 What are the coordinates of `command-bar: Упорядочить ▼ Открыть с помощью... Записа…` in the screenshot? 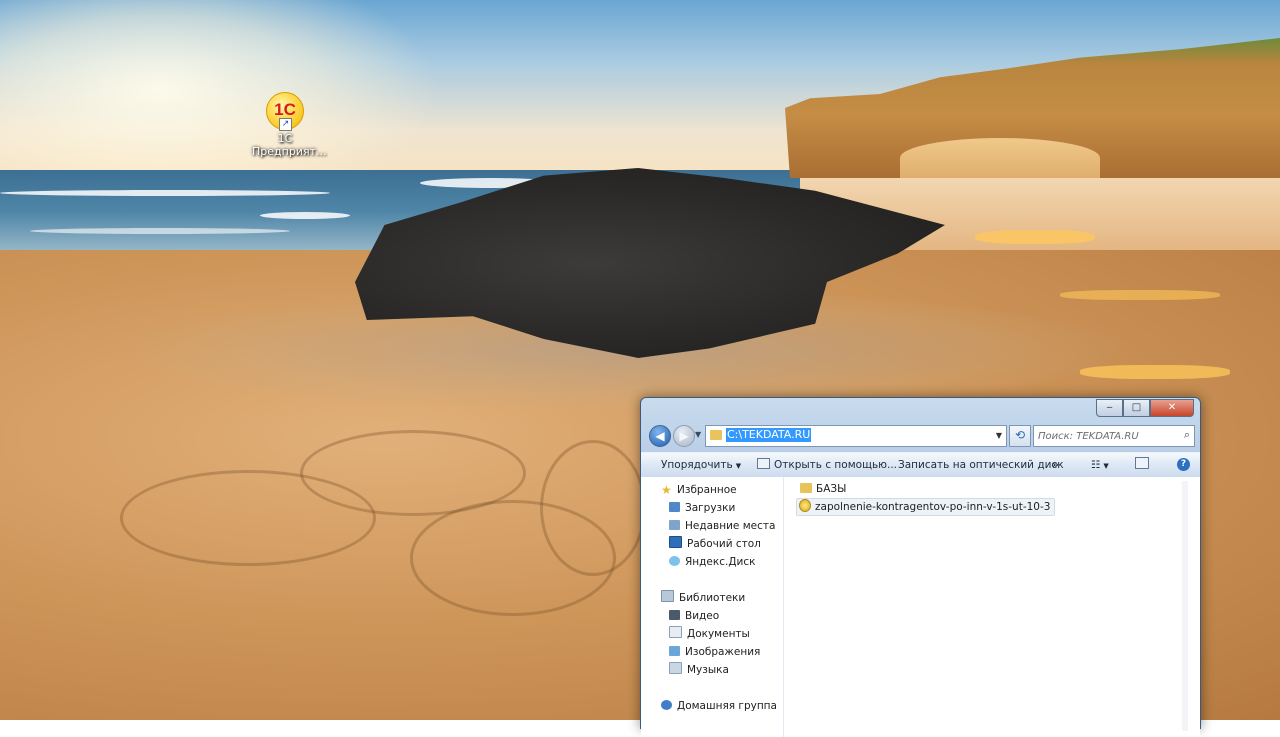 It's located at (920, 465).